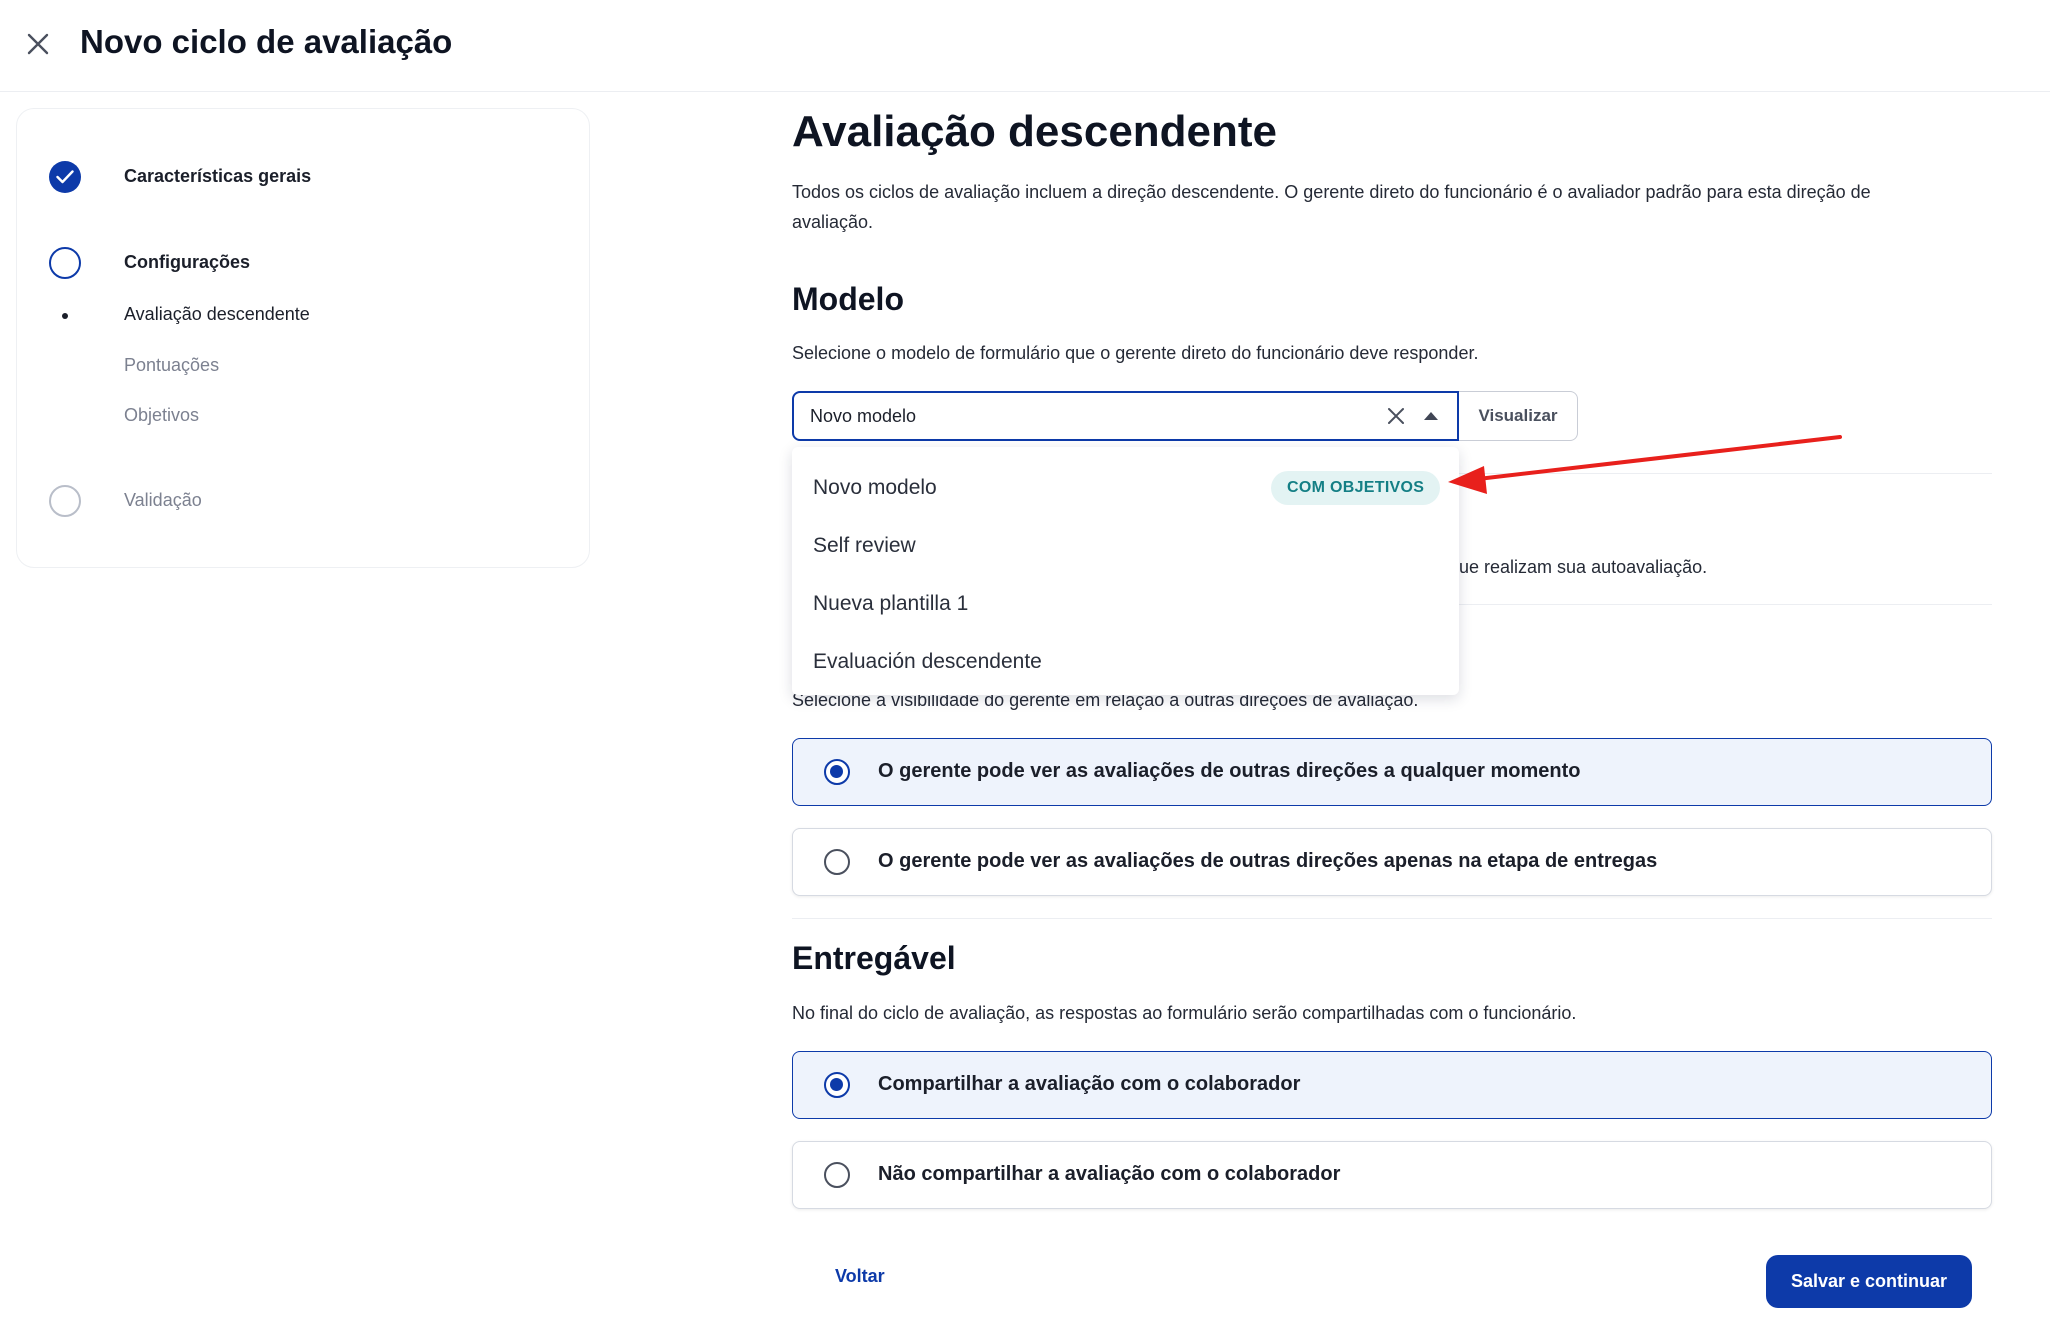 The height and width of the screenshot is (1336, 2050). What do you see at coordinates (875, 487) in the screenshot?
I see `option-label: Novo modelo` at bounding box center [875, 487].